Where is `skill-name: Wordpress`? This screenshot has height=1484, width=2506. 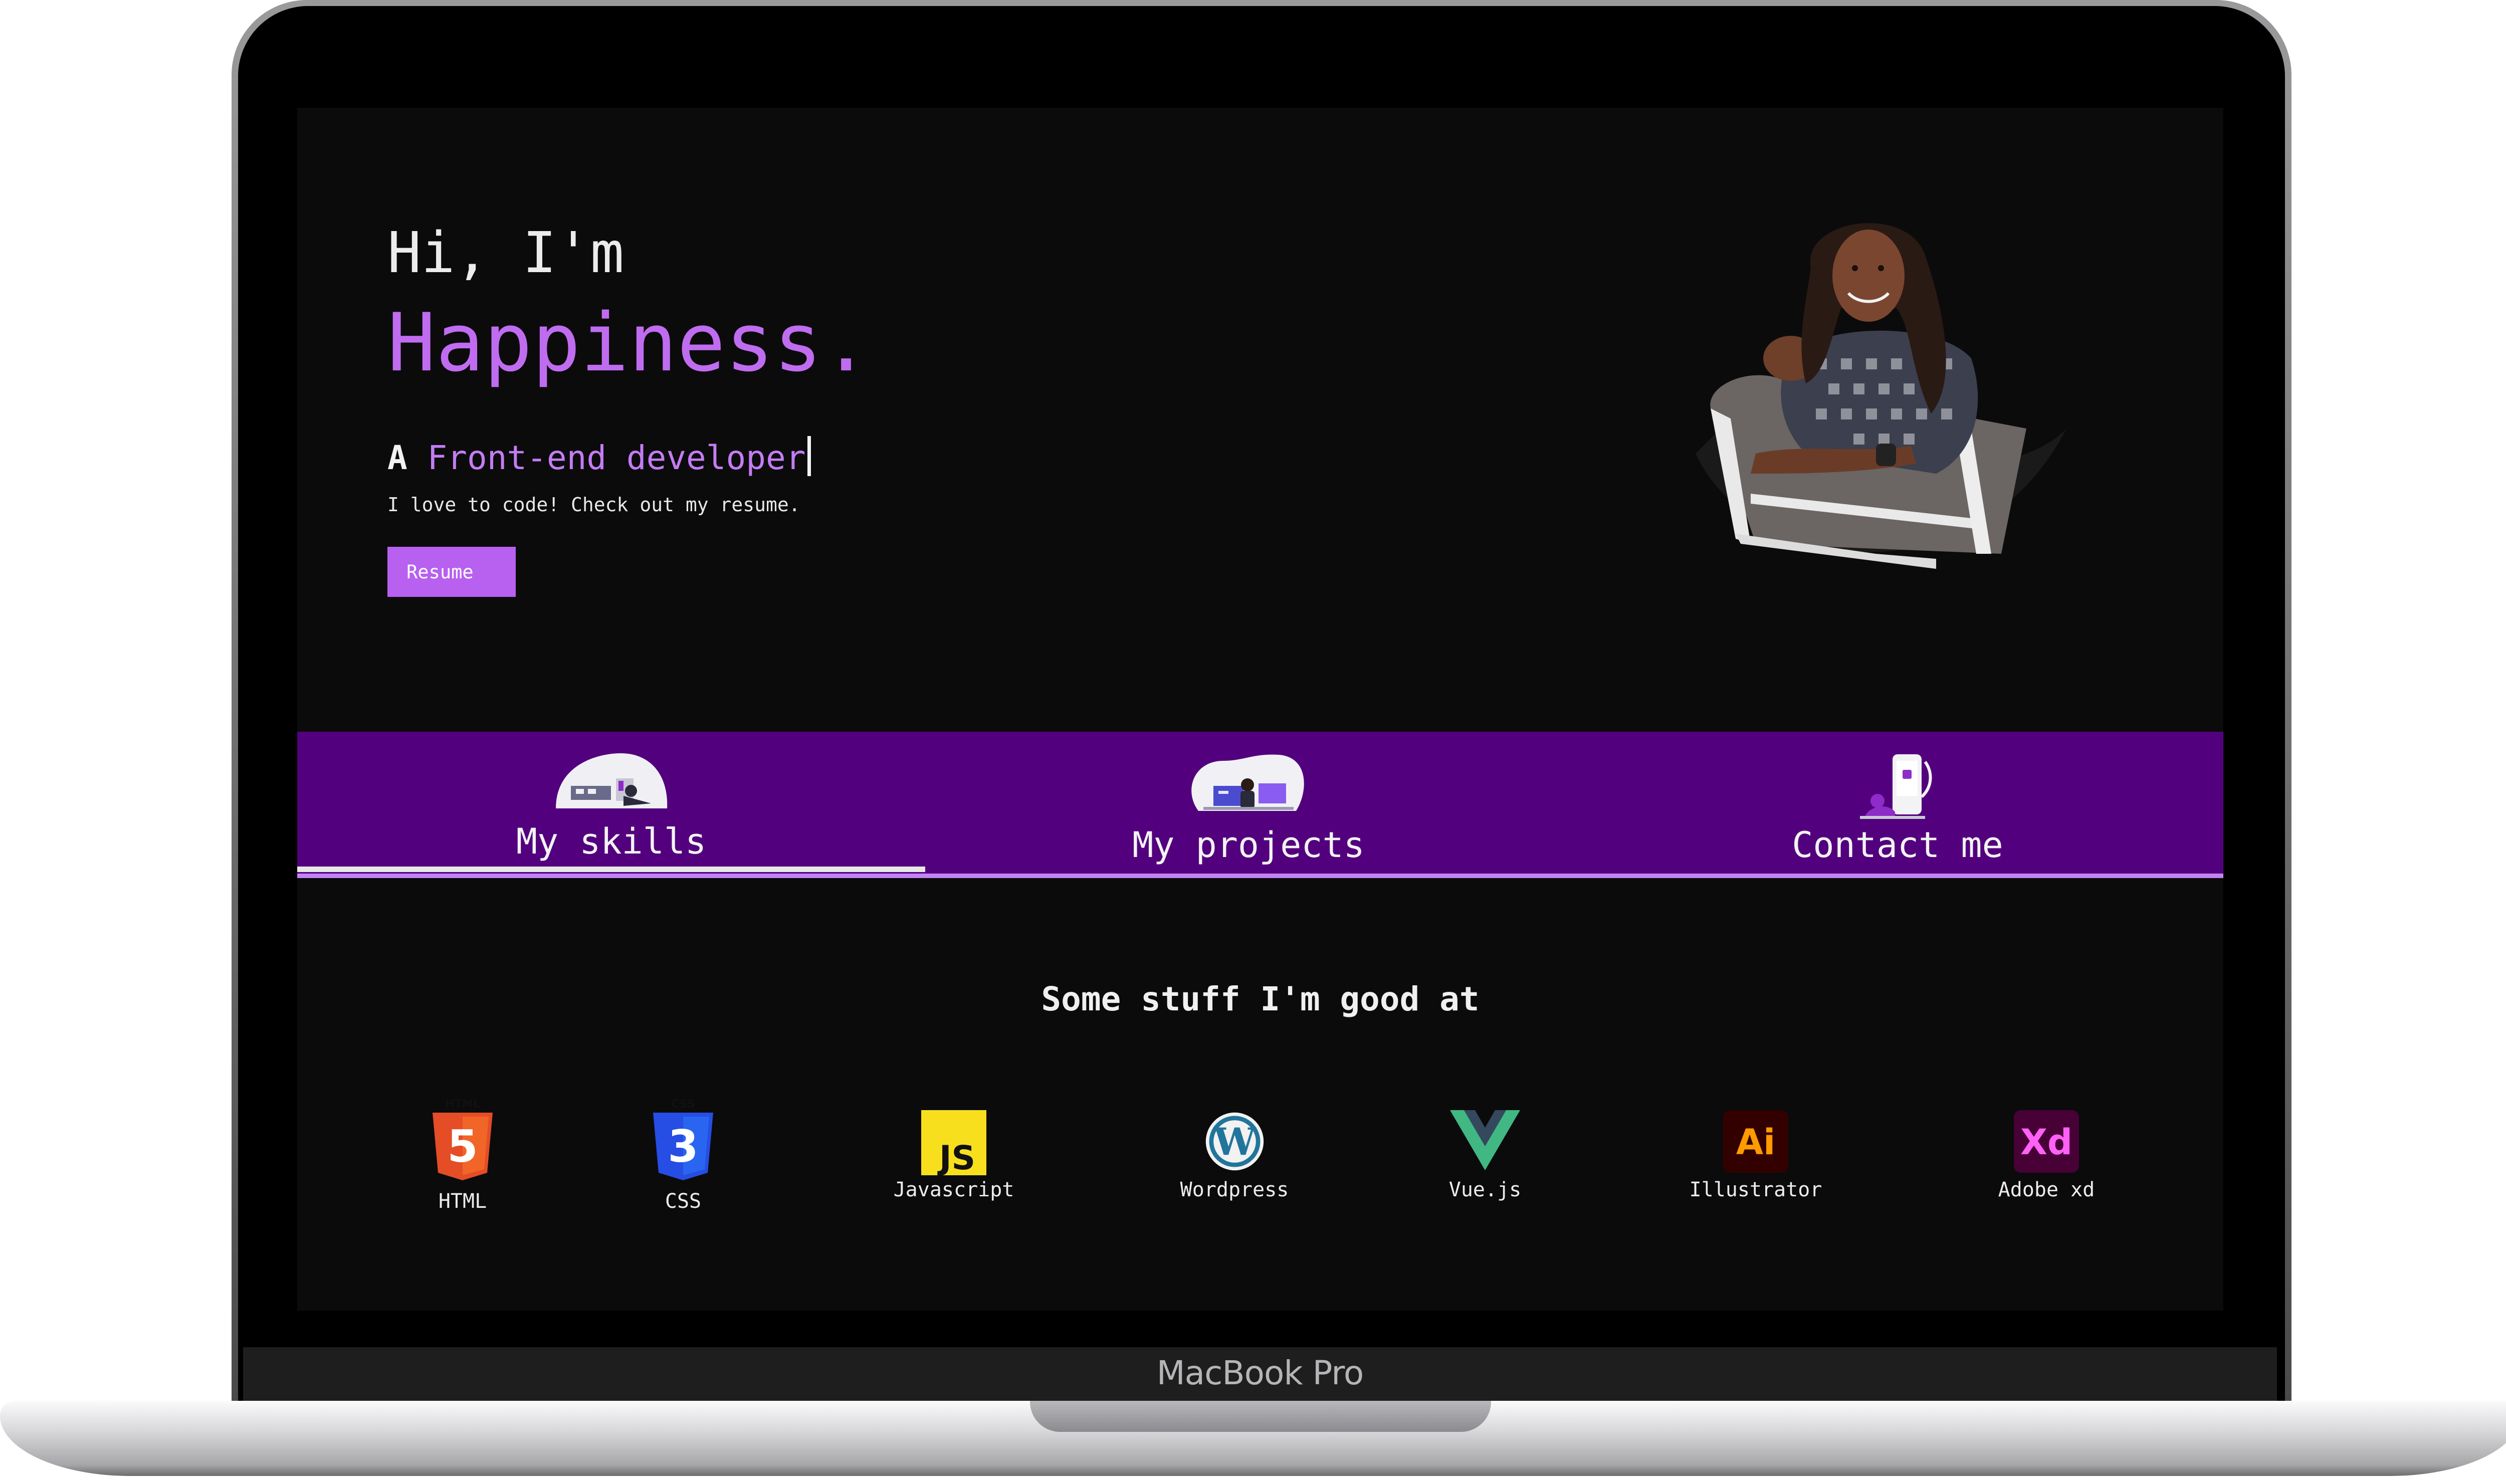 skill-name: Wordpress is located at coordinates (1234, 1189).